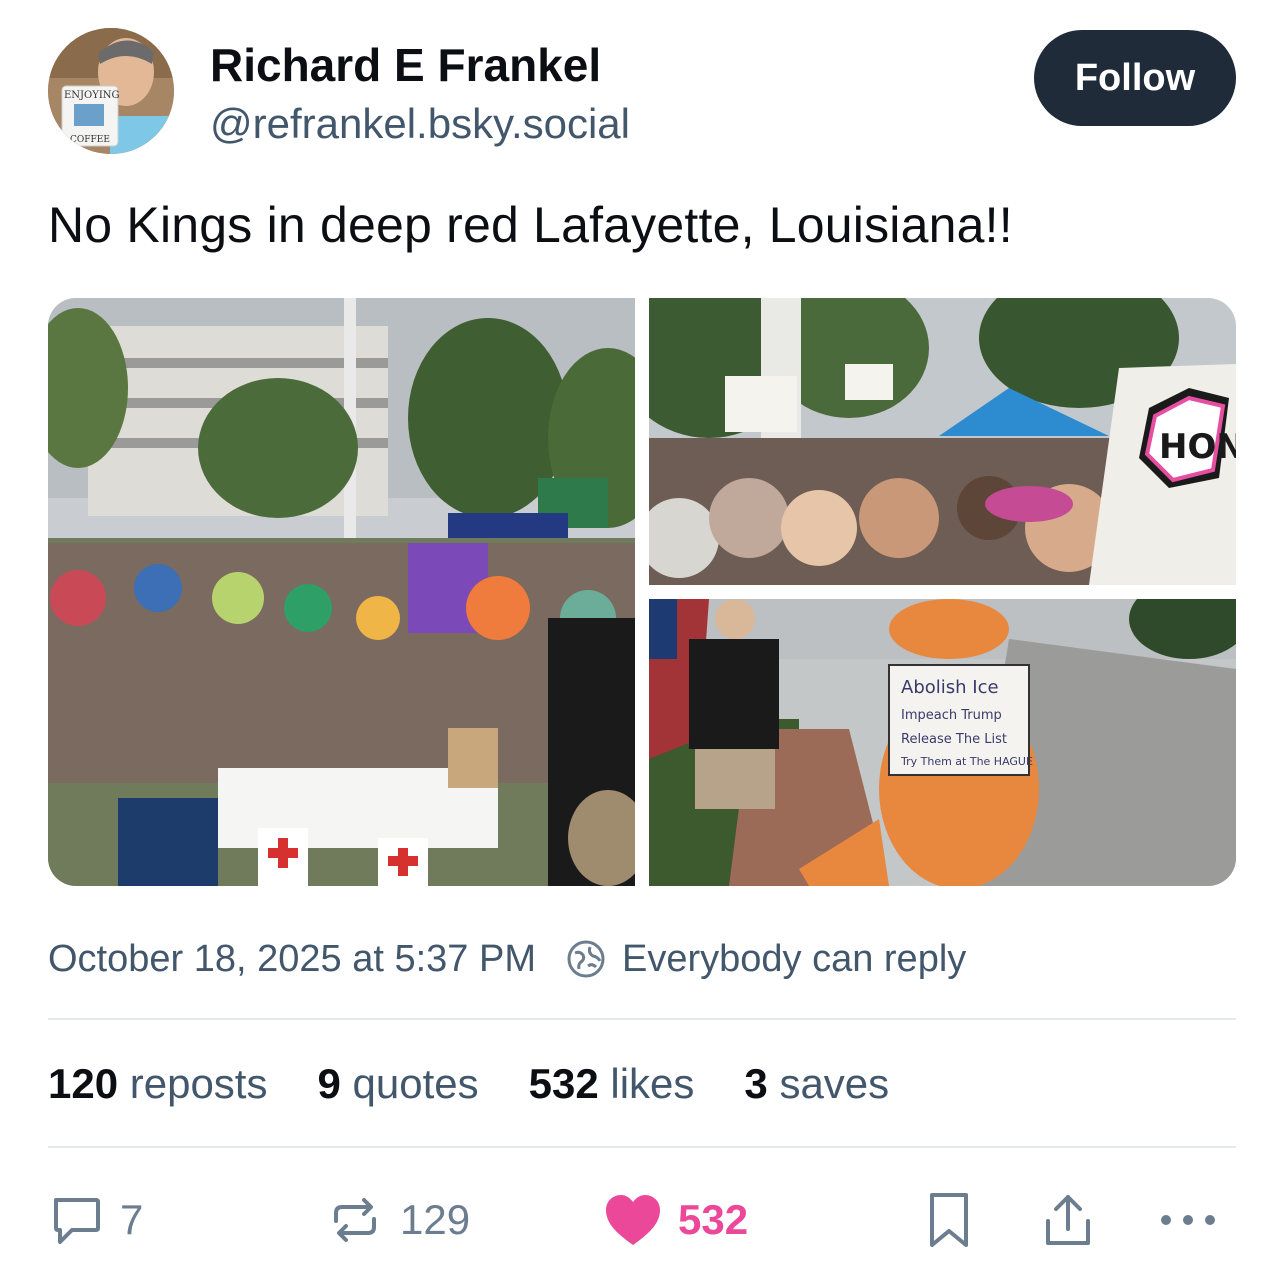  Describe the element at coordinates (329, 1083) in the screenshot. I see `quotes-count: 9` at that location.